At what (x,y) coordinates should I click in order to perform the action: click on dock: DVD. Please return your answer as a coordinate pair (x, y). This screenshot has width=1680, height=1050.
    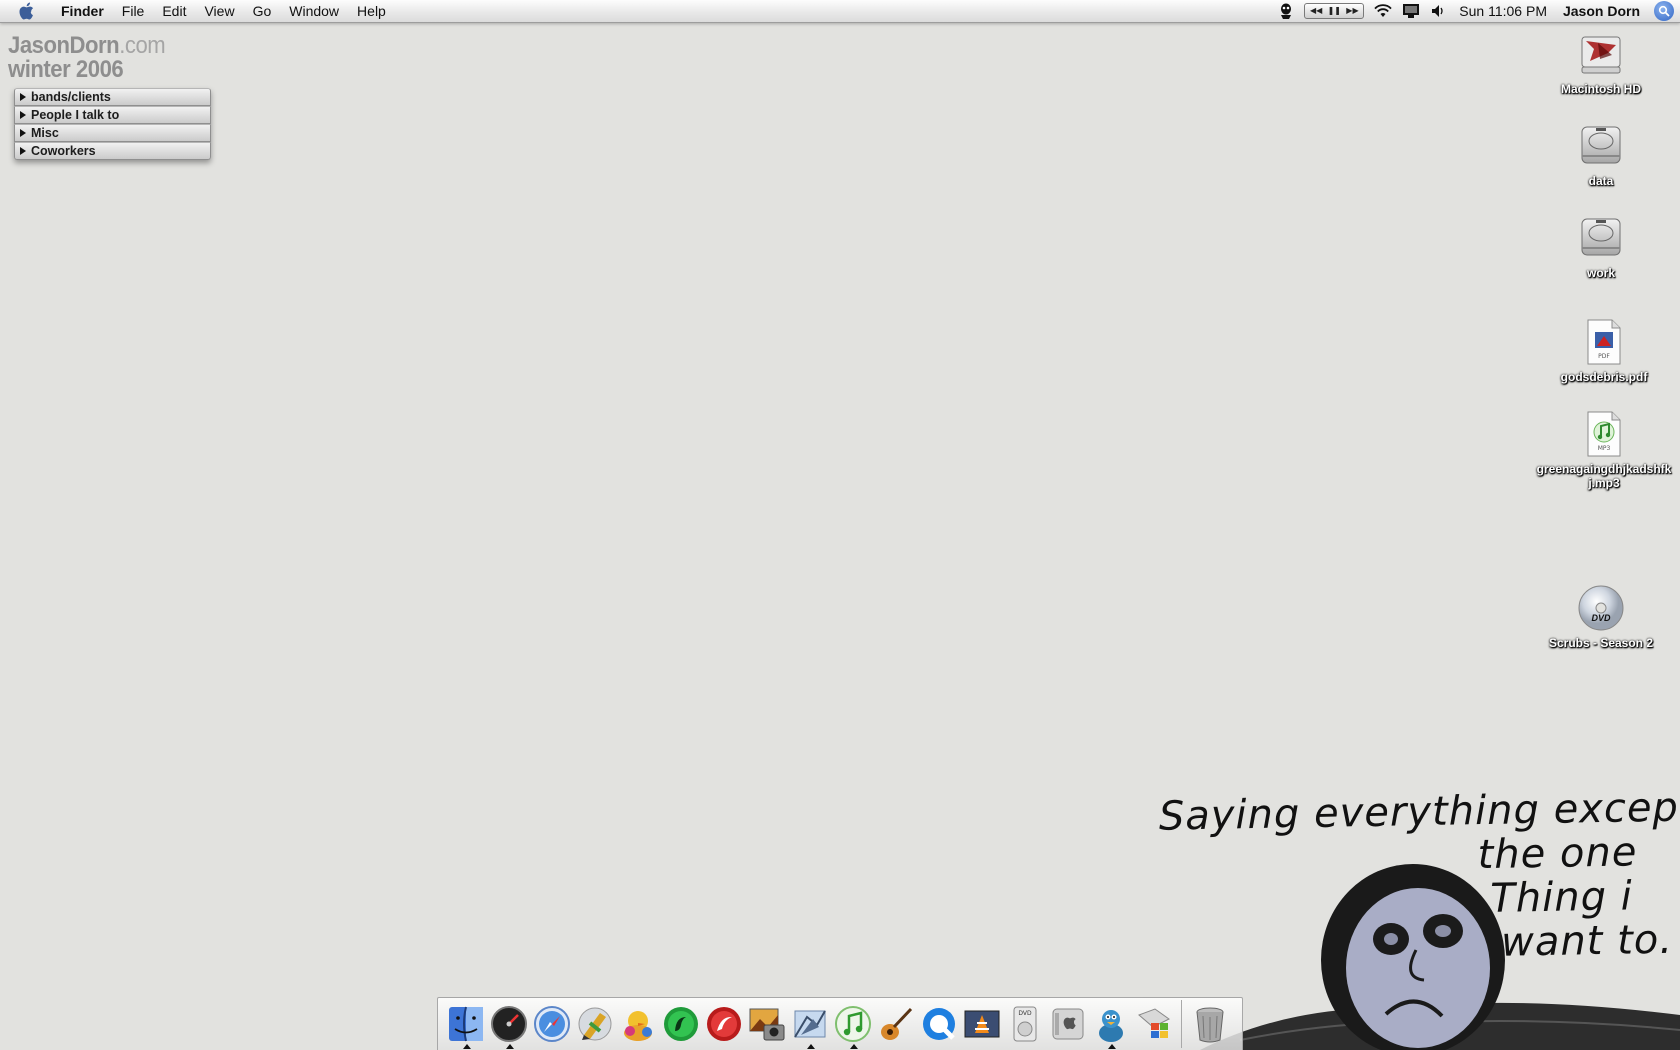
    Looking at the image, I should click on (840, 1023).